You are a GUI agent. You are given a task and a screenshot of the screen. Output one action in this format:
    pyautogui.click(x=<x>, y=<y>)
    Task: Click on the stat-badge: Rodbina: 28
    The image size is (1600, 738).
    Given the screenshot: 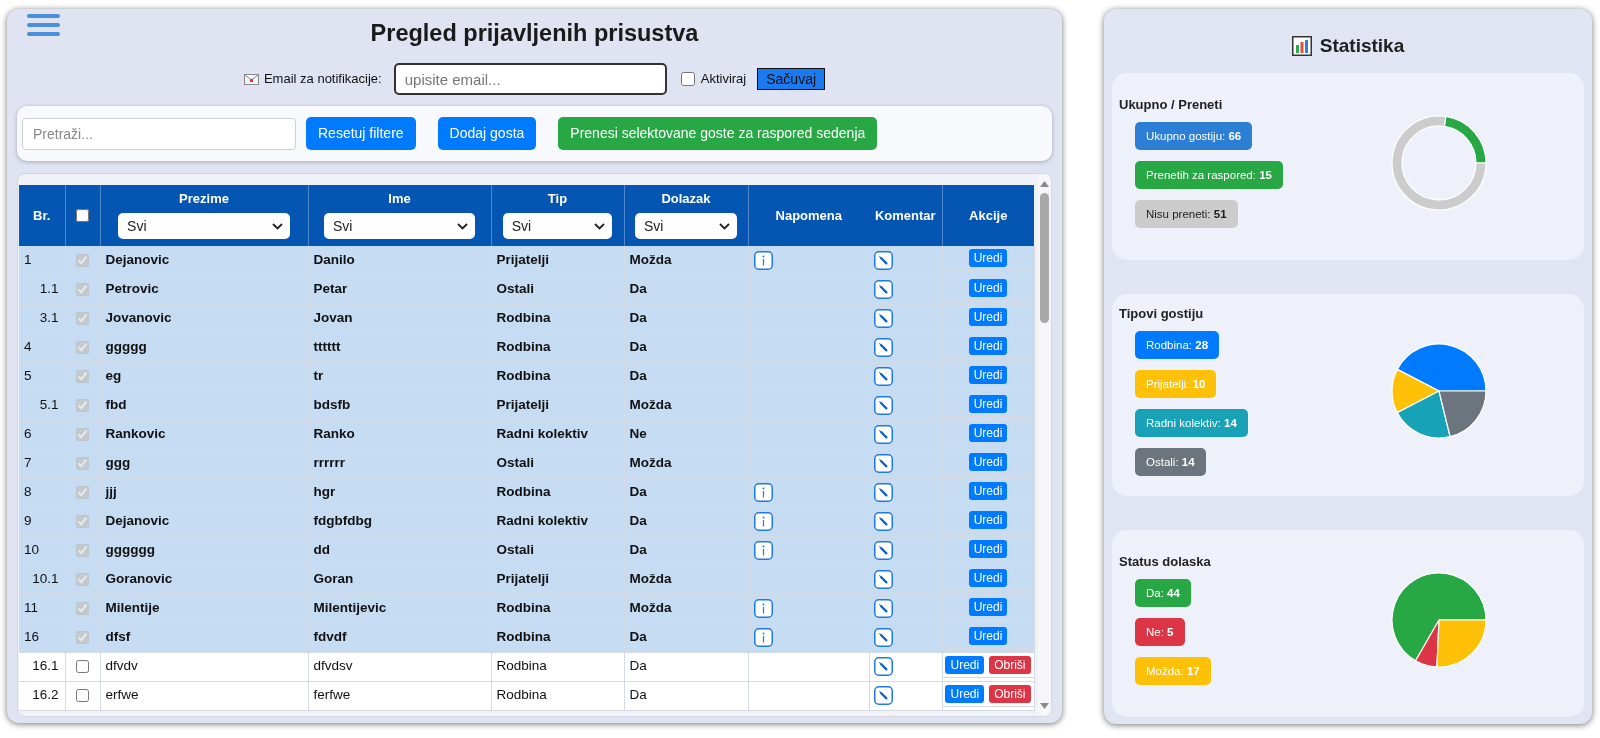 What is the action you would take?
    pyautogui.click(x=1177, y=345)
    